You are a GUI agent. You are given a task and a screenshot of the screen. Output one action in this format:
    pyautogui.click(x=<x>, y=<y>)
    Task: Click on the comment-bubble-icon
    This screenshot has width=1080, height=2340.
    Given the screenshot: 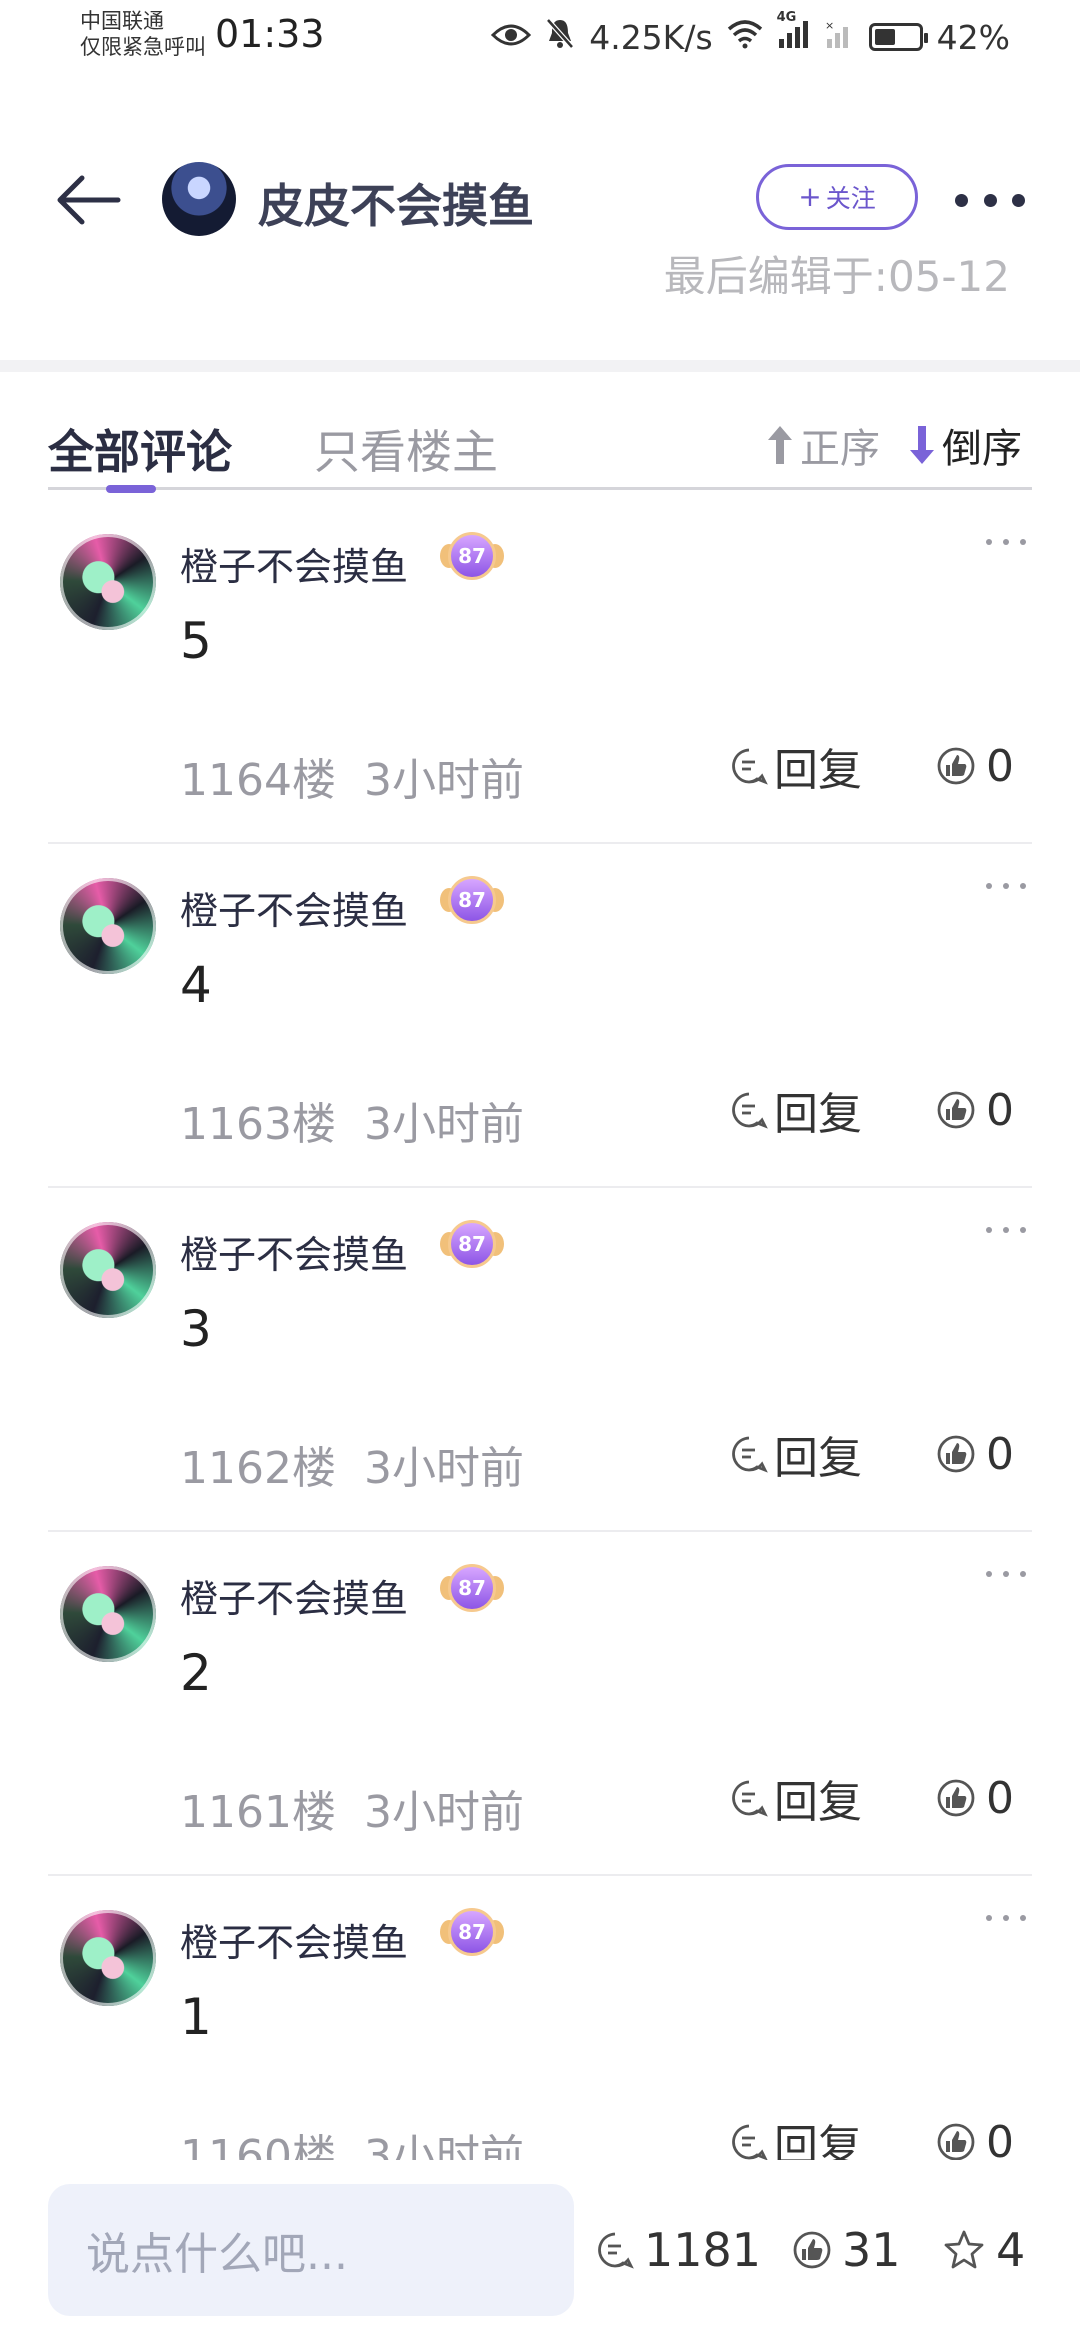 What is the action you would take?
    pyautogui.click(x=616, y=2250)
    